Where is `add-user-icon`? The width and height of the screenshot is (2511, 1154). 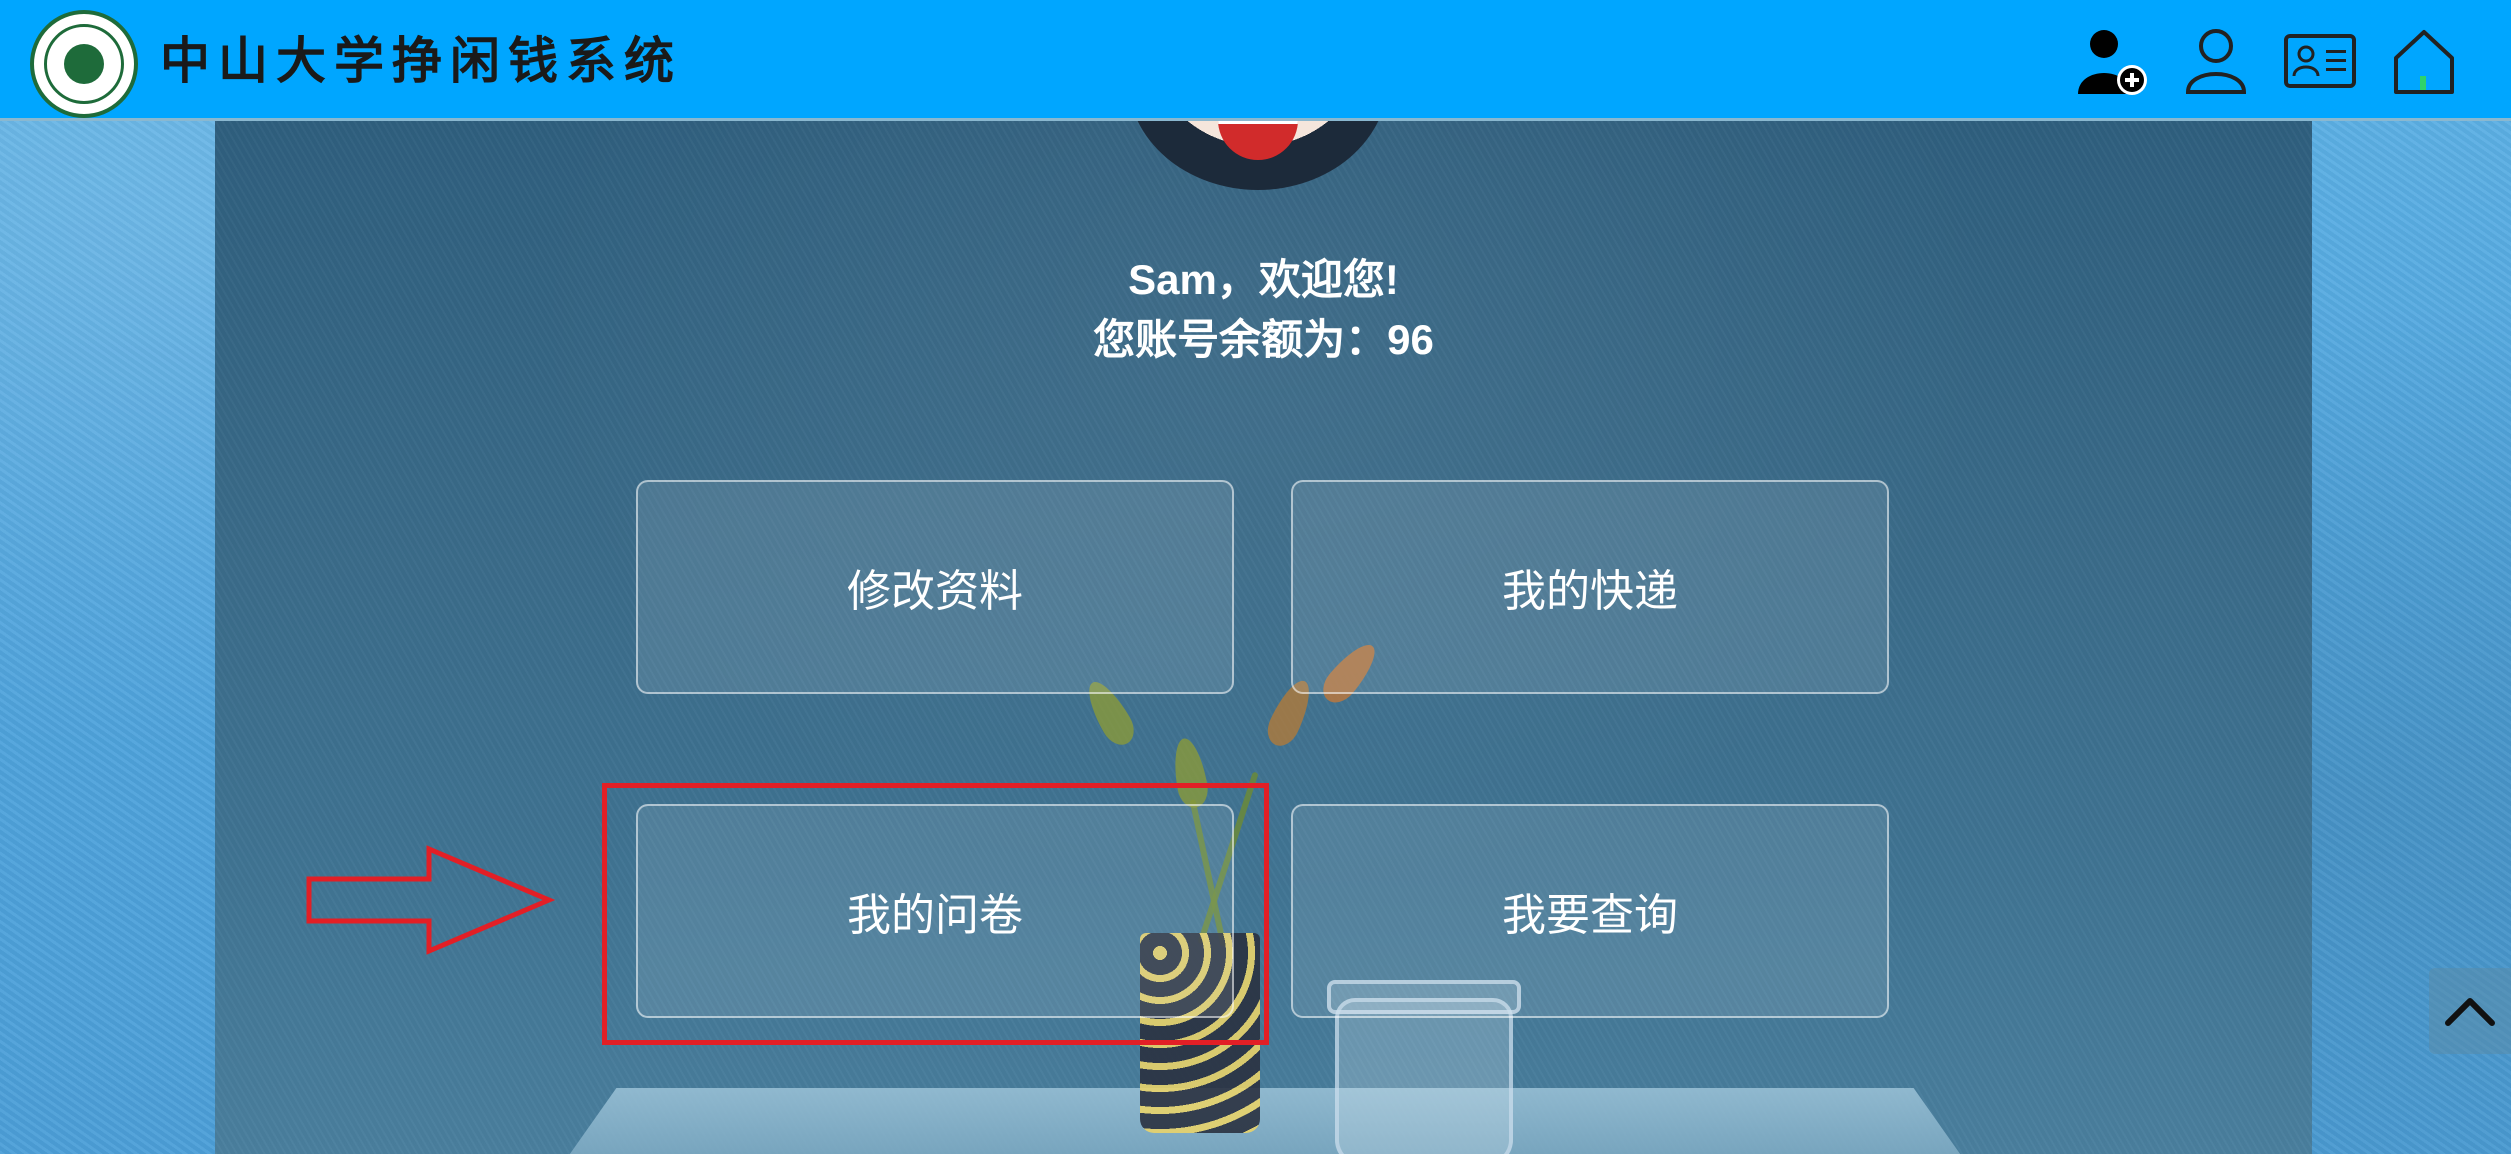 add-user-icon is located at coordinates (2112, 61).